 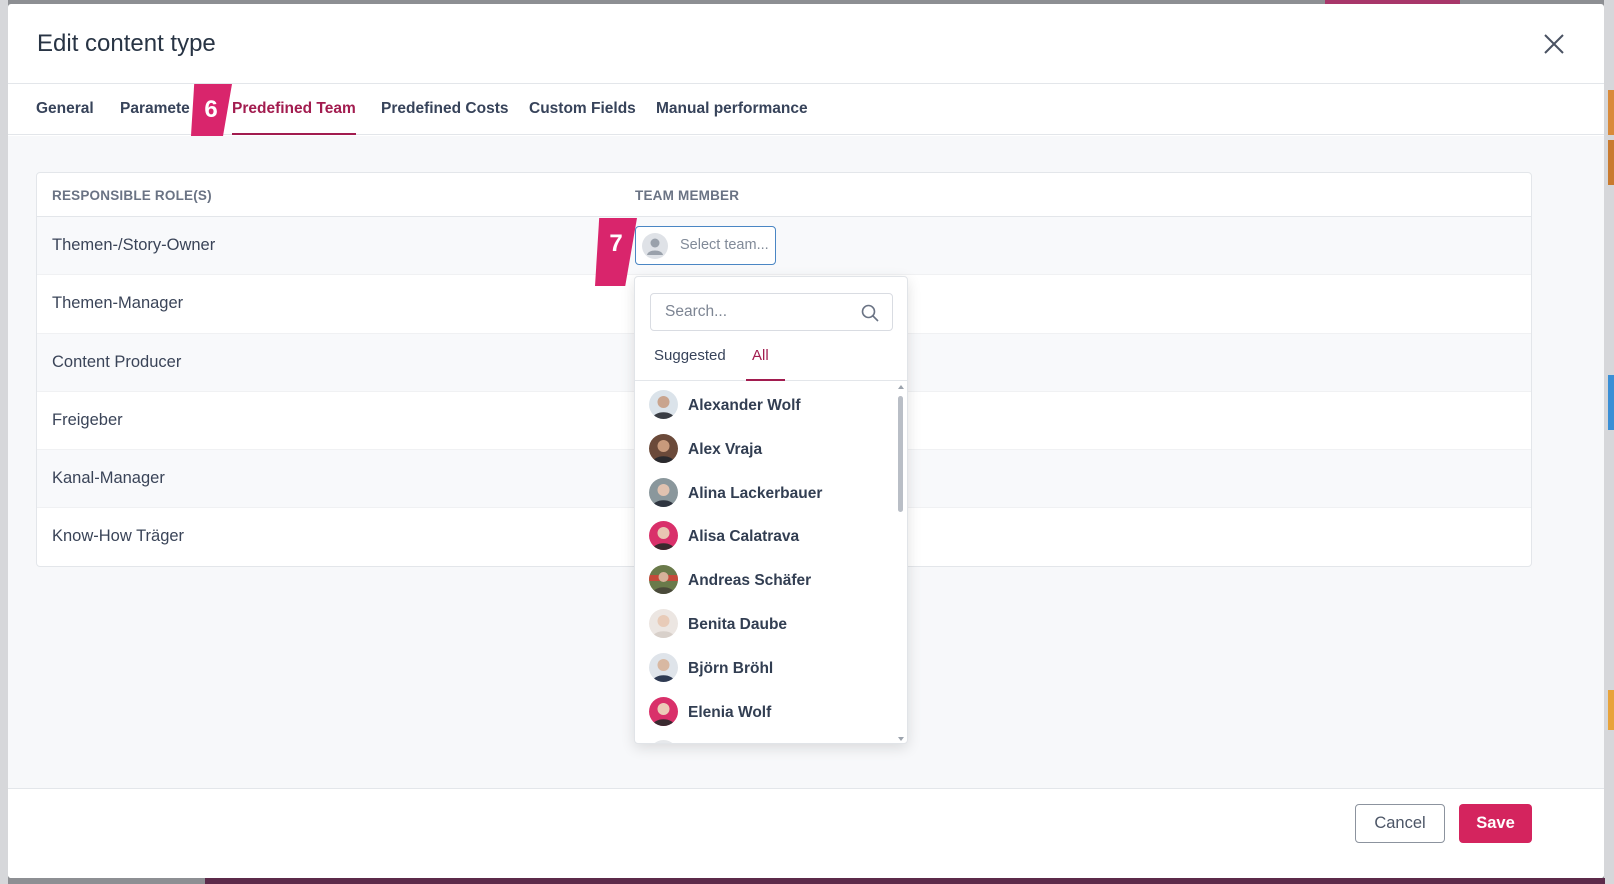 I want to click on list-item: Alina Lackerbauer, so click(x=764, y=492).